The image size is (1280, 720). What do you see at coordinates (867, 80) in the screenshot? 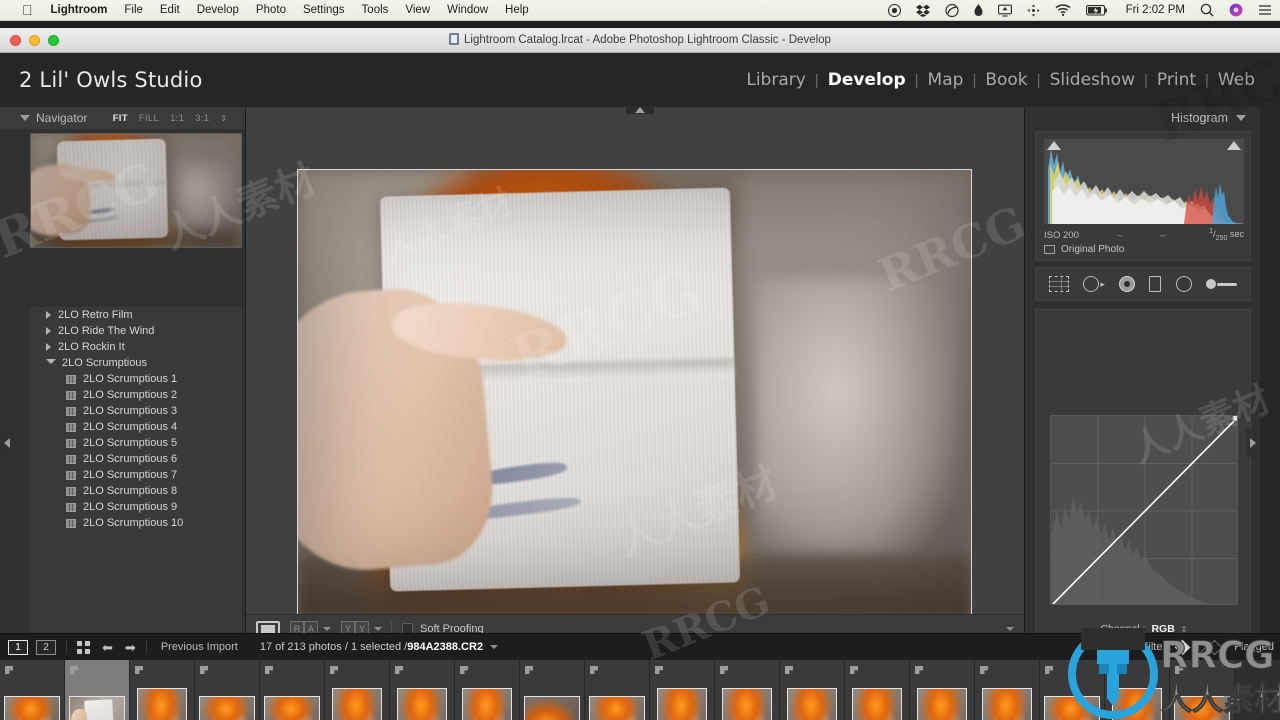
I see `module-develop: Develop` at bounding box center [867, 80].